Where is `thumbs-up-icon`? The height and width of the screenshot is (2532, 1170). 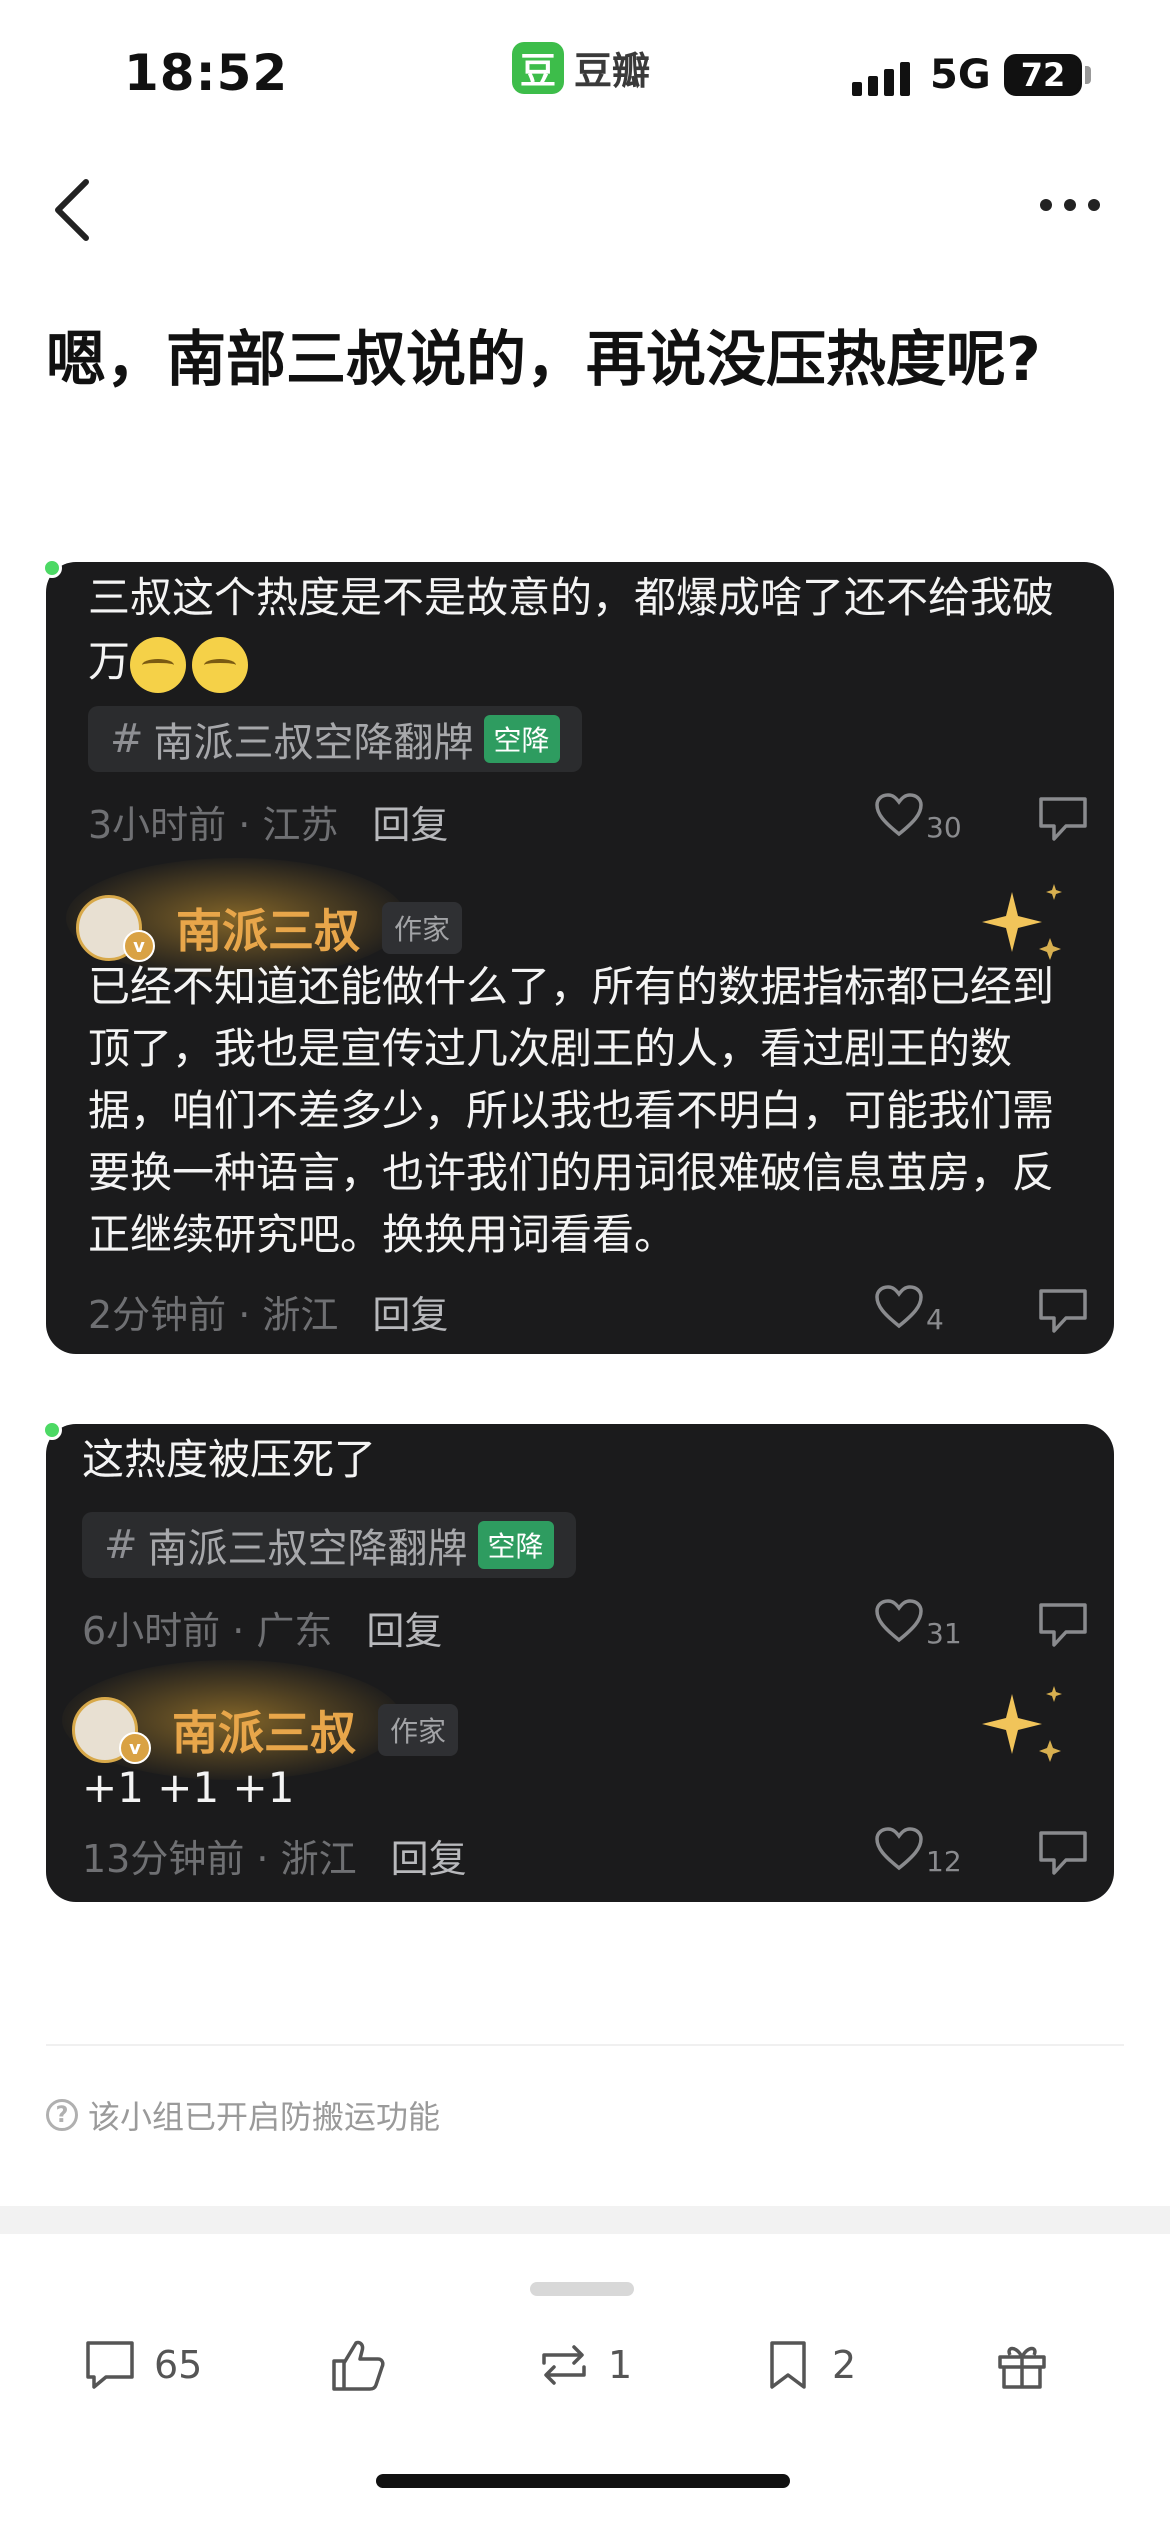 thumbs-up-icon is located at coordinates (358, 2365).